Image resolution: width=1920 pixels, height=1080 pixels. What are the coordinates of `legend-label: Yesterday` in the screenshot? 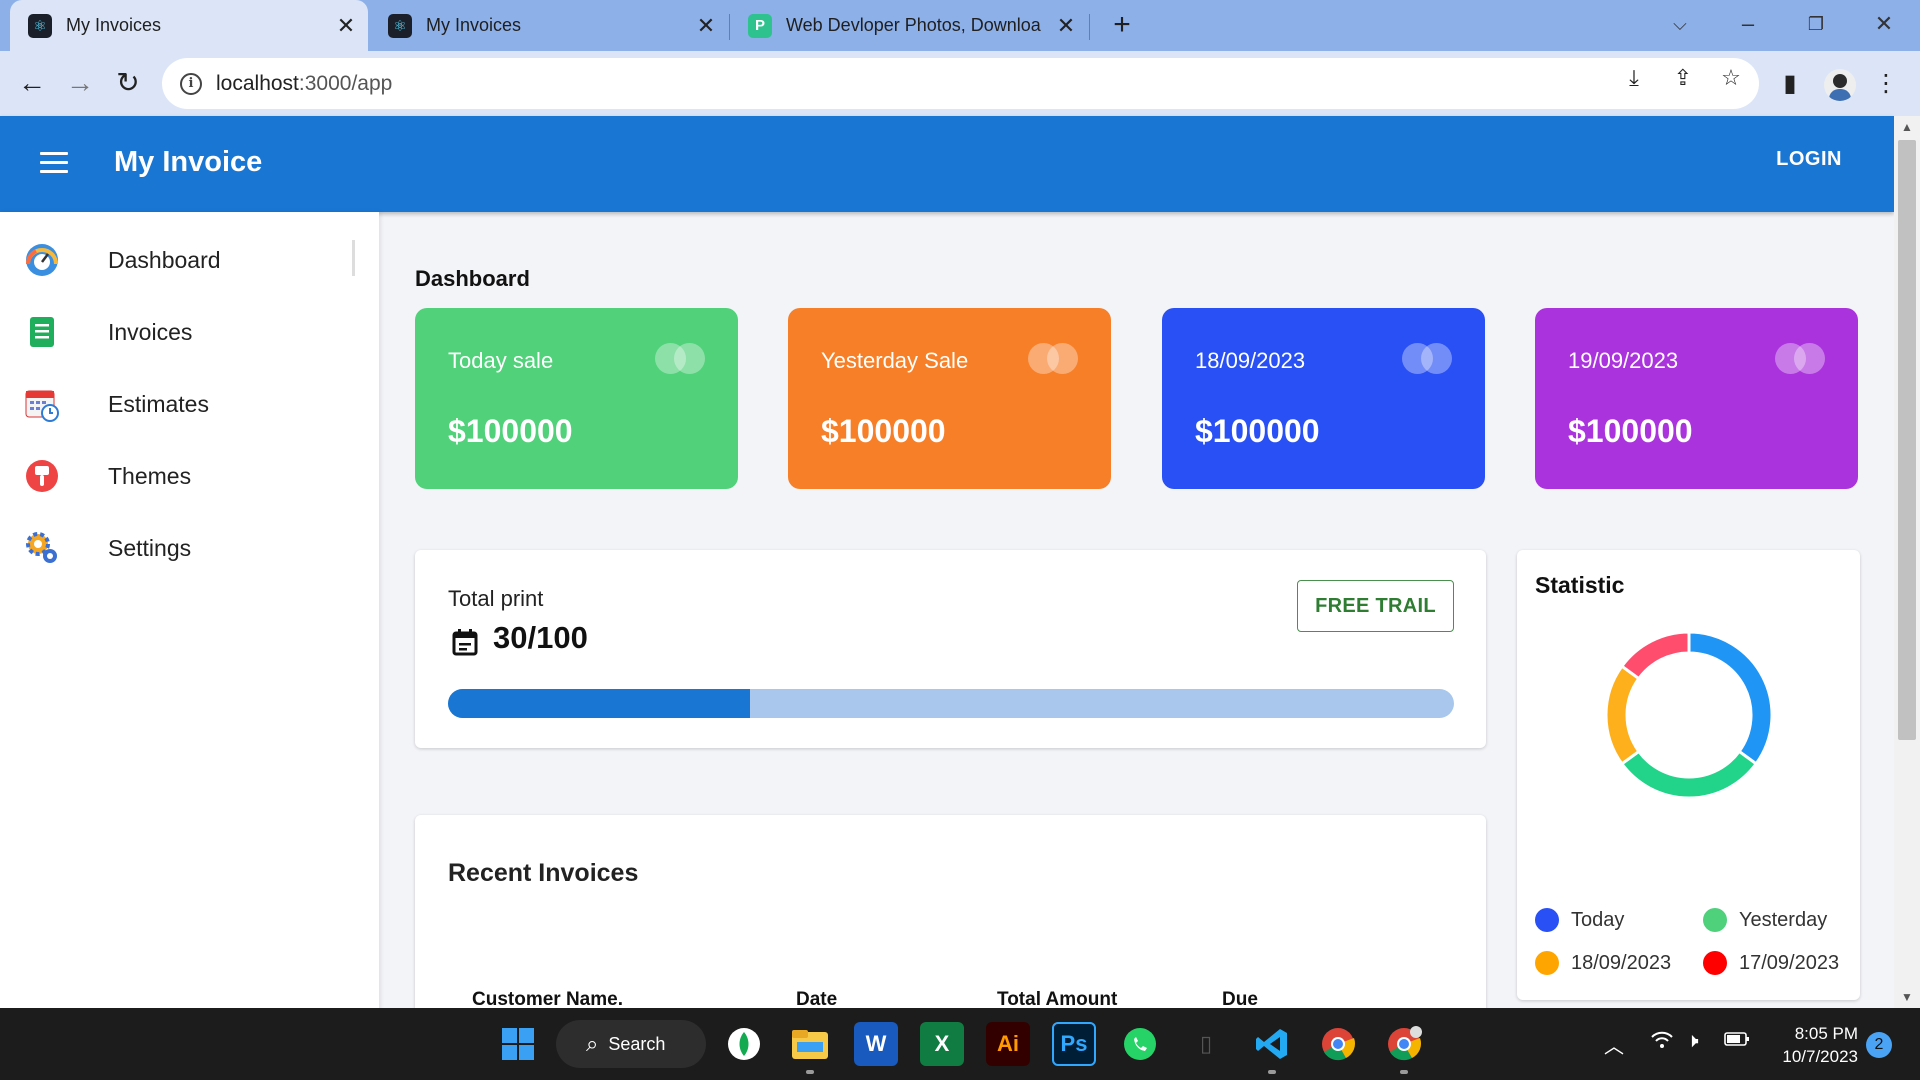 It's located at (1783, 919).